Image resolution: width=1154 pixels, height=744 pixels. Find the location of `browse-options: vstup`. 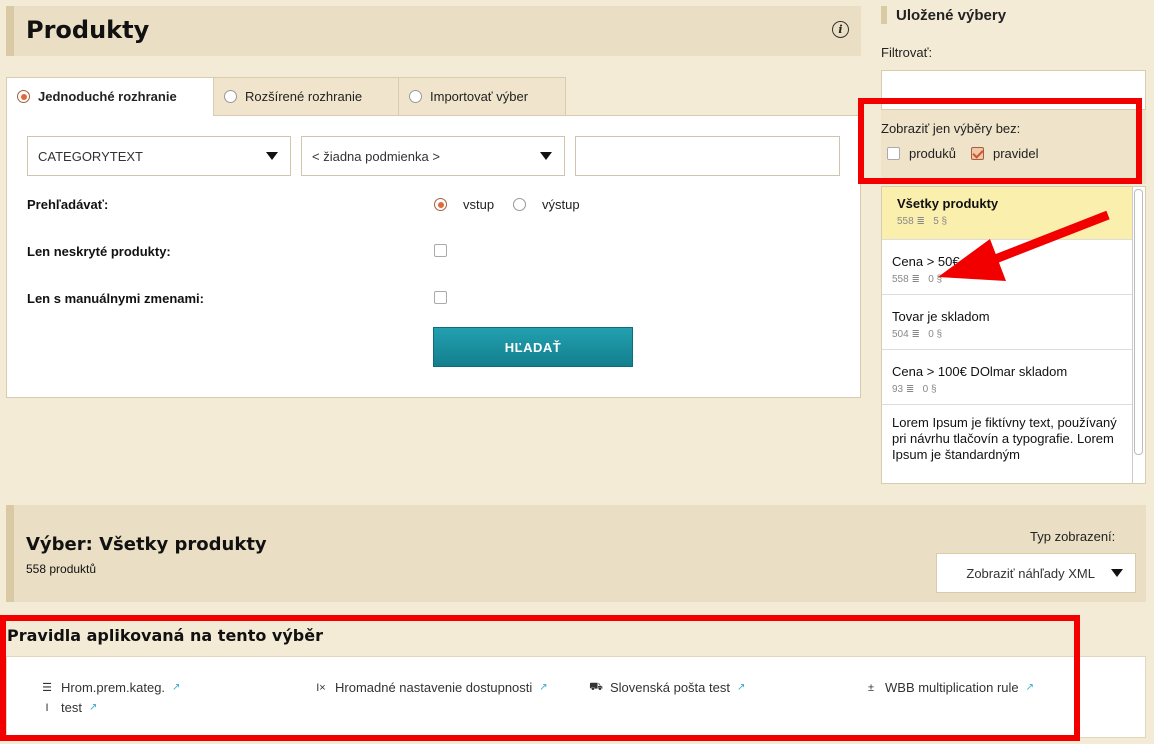

browse-options: vstup is located at coordinates (464, 204).